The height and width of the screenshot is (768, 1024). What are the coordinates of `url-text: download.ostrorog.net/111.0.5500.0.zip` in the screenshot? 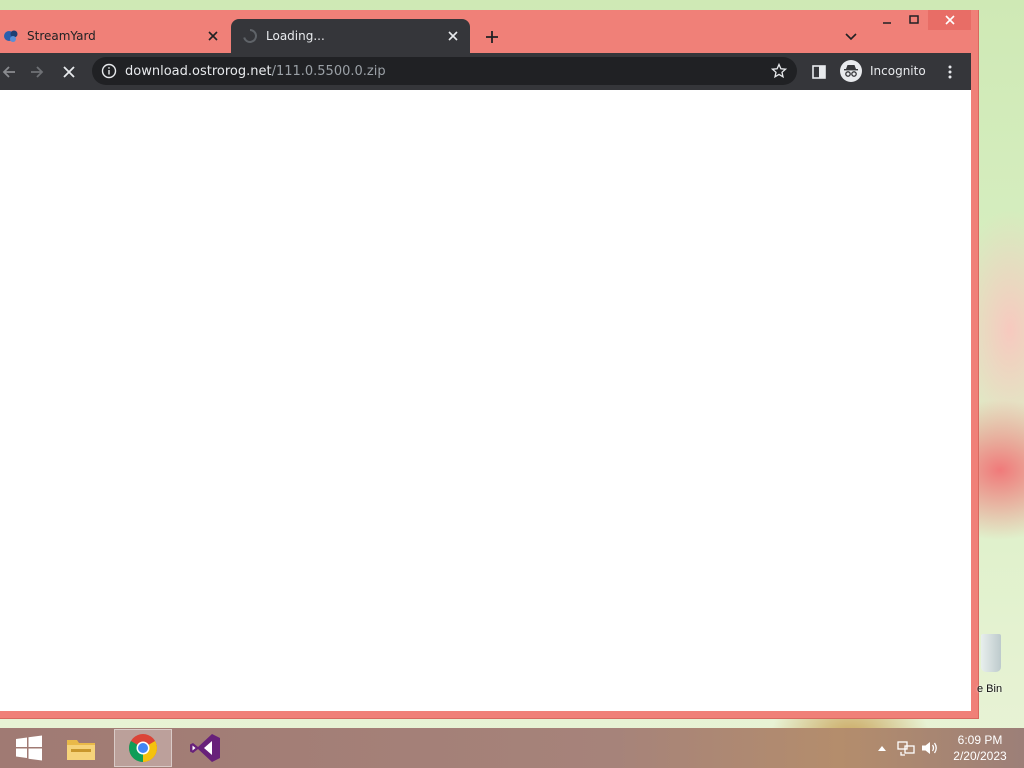 It's located at (447, 71).